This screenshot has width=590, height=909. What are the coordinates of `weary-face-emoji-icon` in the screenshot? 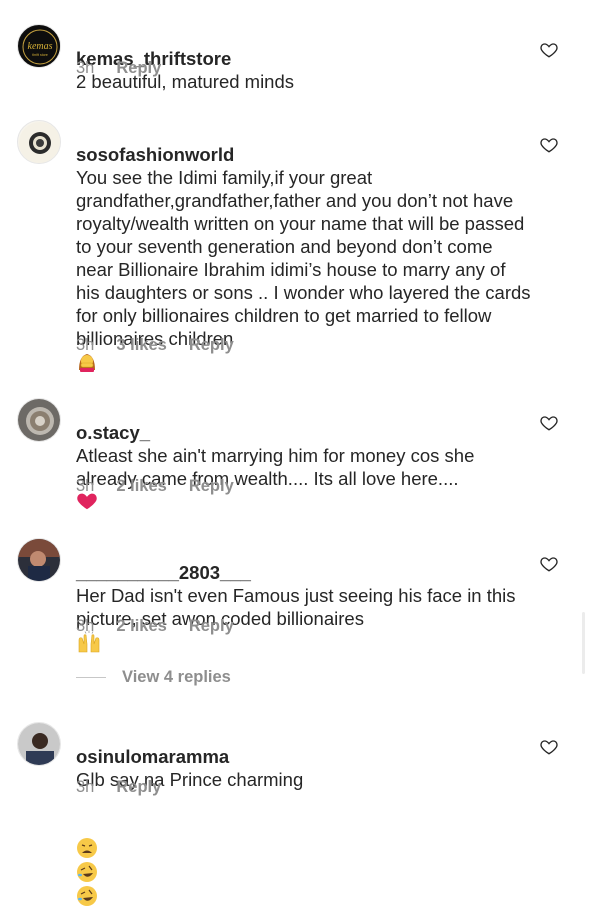 It's located at (87, 848).